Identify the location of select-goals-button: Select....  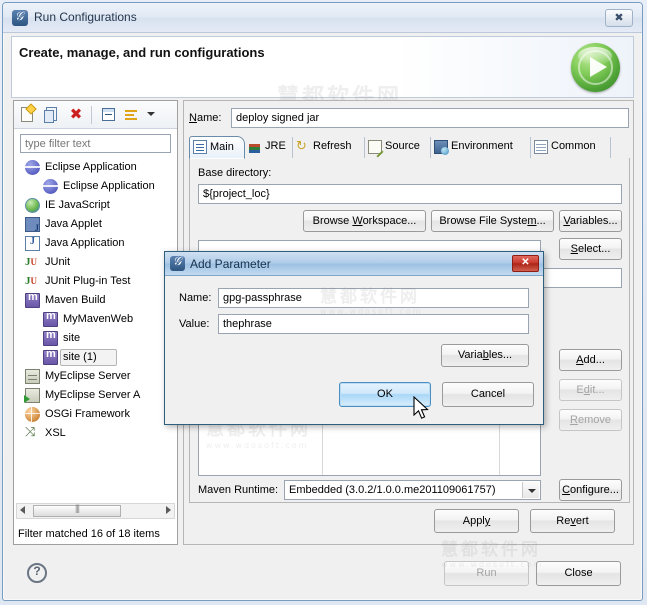
(590, 249).